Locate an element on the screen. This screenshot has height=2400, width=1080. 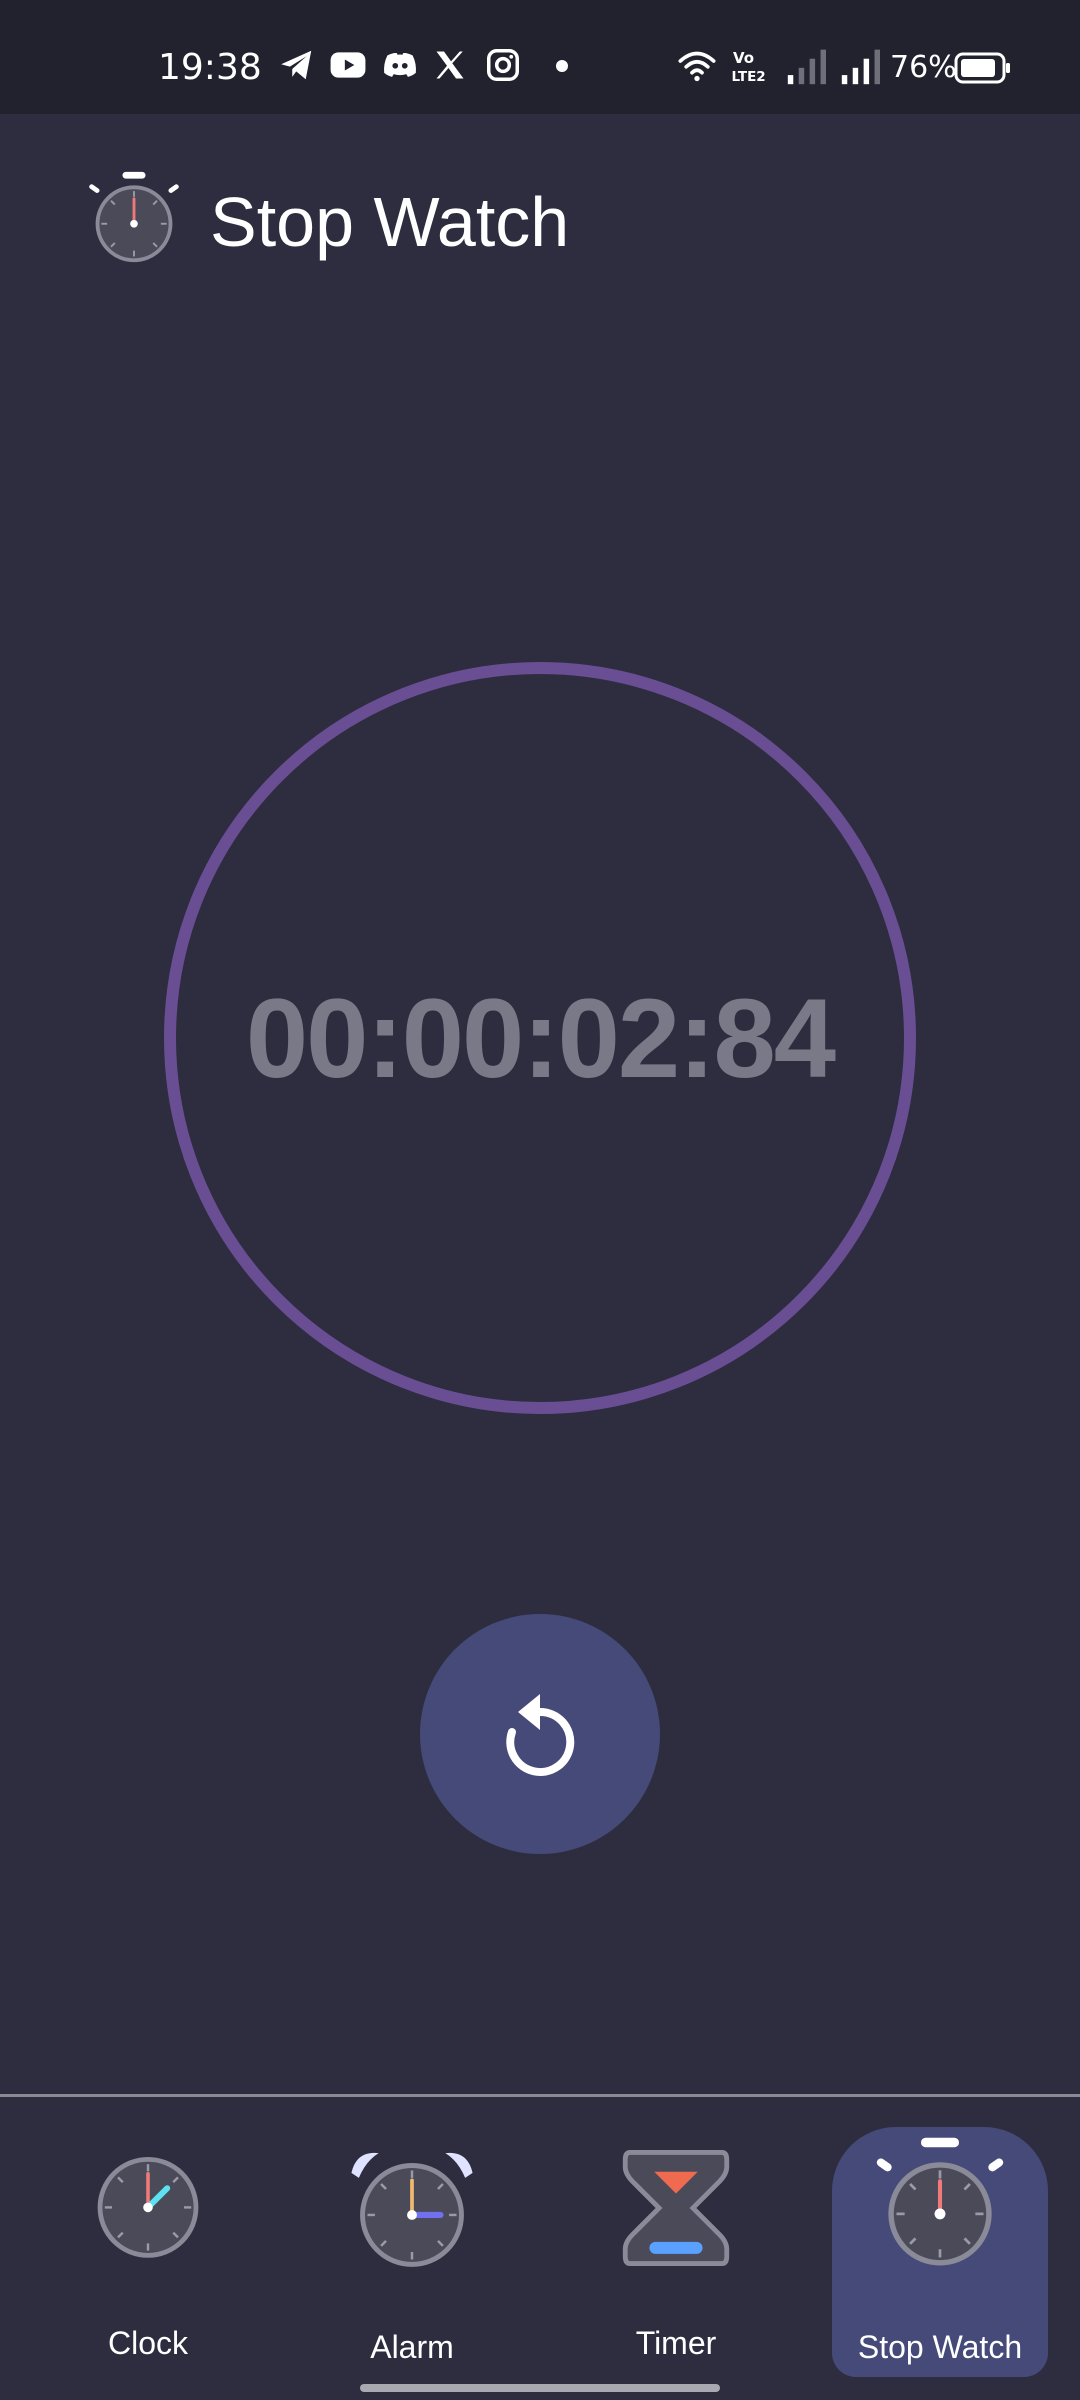
wifi-icon is located at coordinates (697, 66).